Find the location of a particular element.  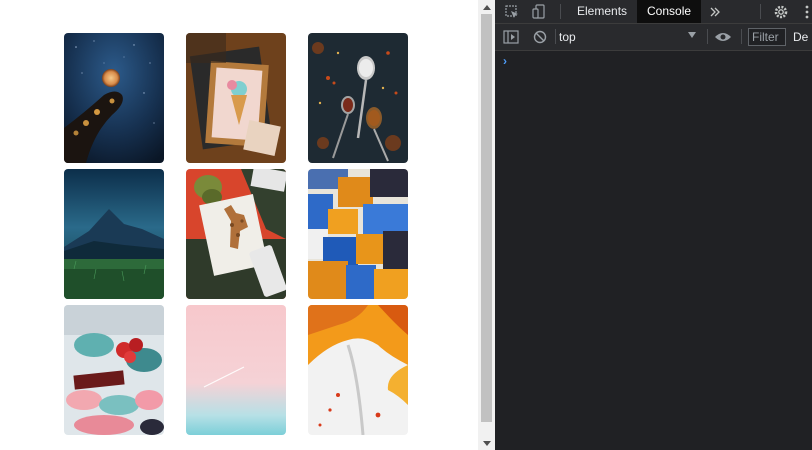

more-tabs-icon is located at coordinates (715, 12).